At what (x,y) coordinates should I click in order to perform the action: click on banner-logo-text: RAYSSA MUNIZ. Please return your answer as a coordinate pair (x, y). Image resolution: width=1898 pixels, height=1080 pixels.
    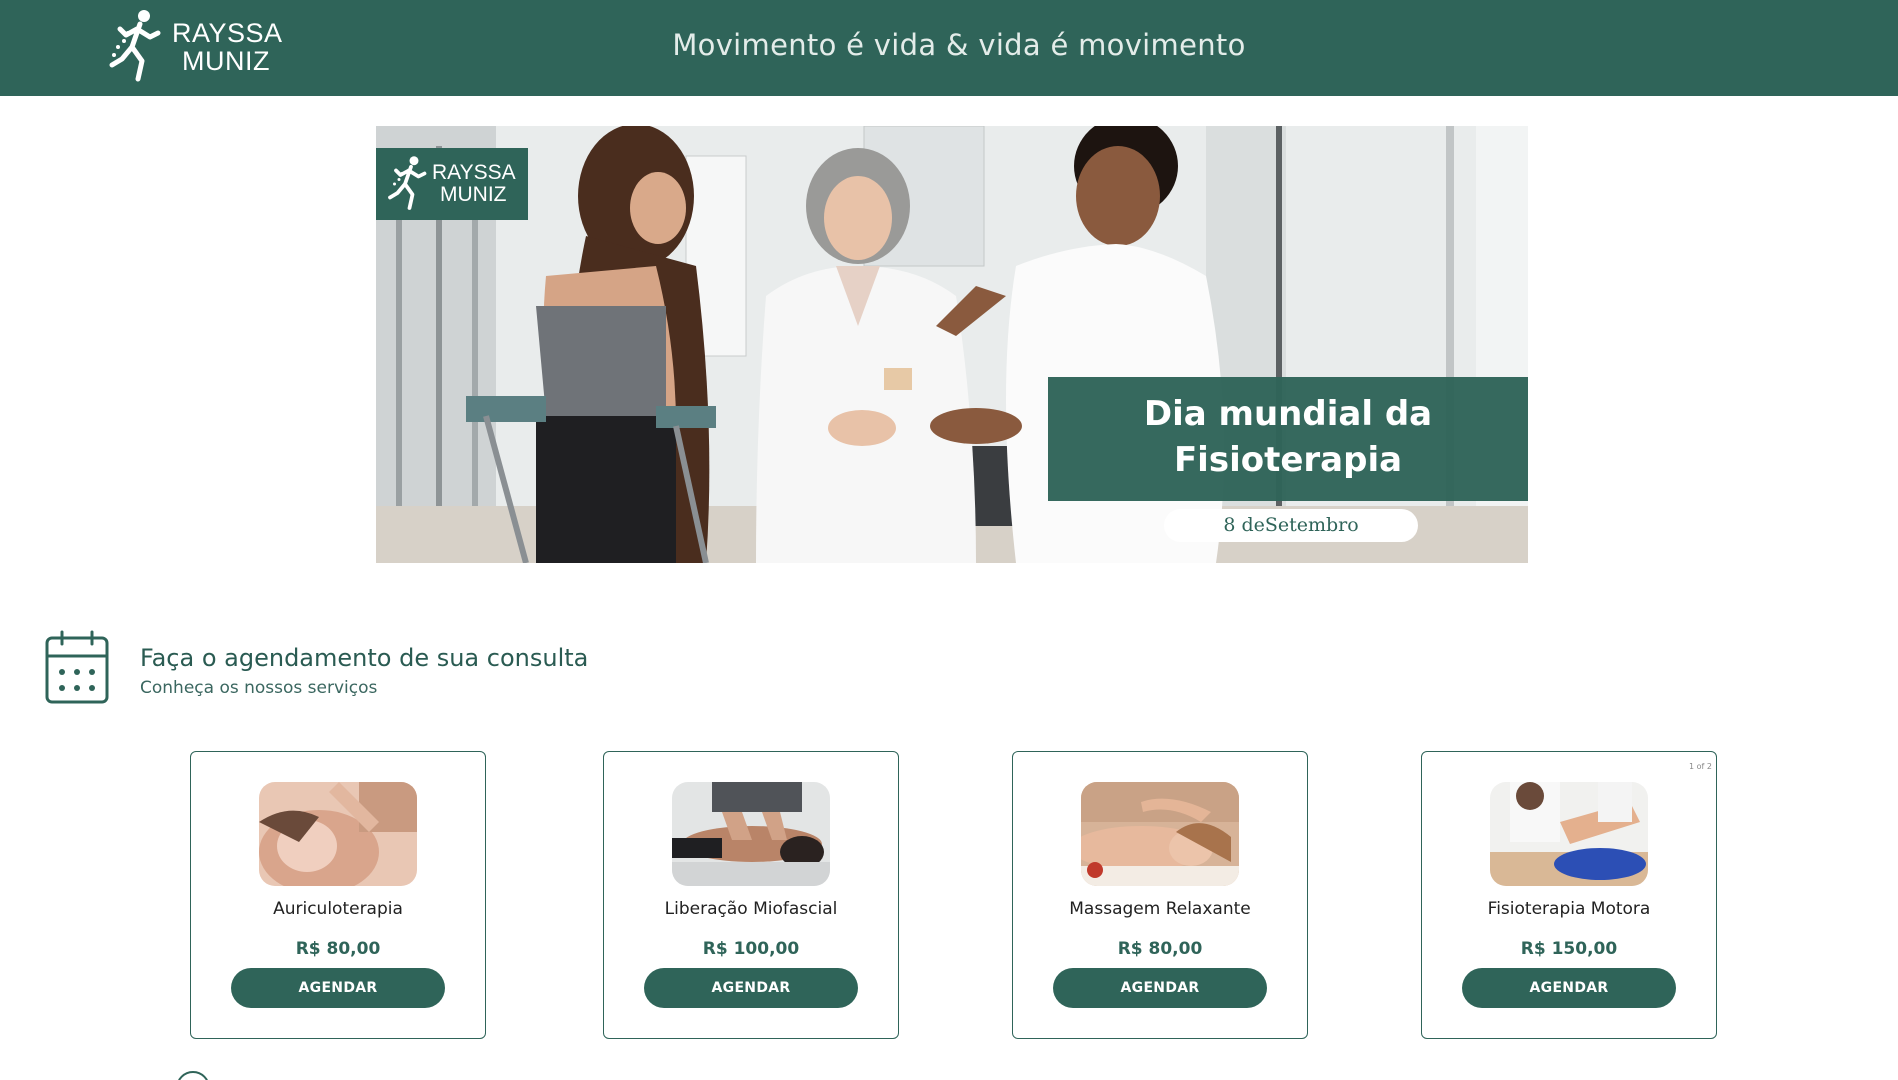
    Looking at the image, I should click on (474, 184).